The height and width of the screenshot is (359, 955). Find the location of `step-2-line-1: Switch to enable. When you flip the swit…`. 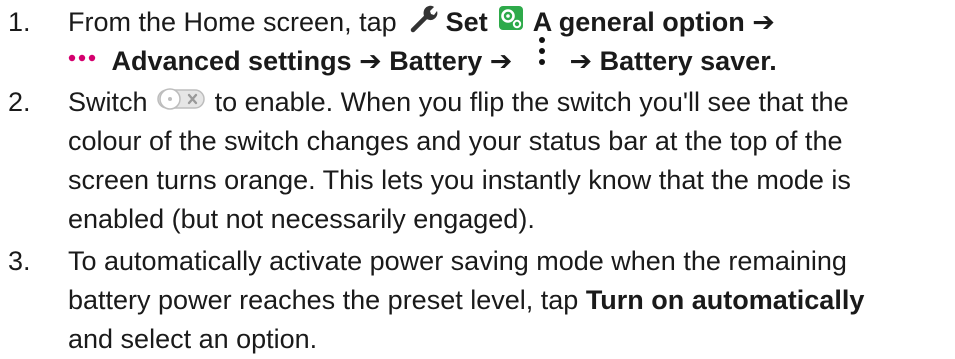

step-2-line-1: Switch to enable. When you flip the swit… is located at coordinates (511, 102).